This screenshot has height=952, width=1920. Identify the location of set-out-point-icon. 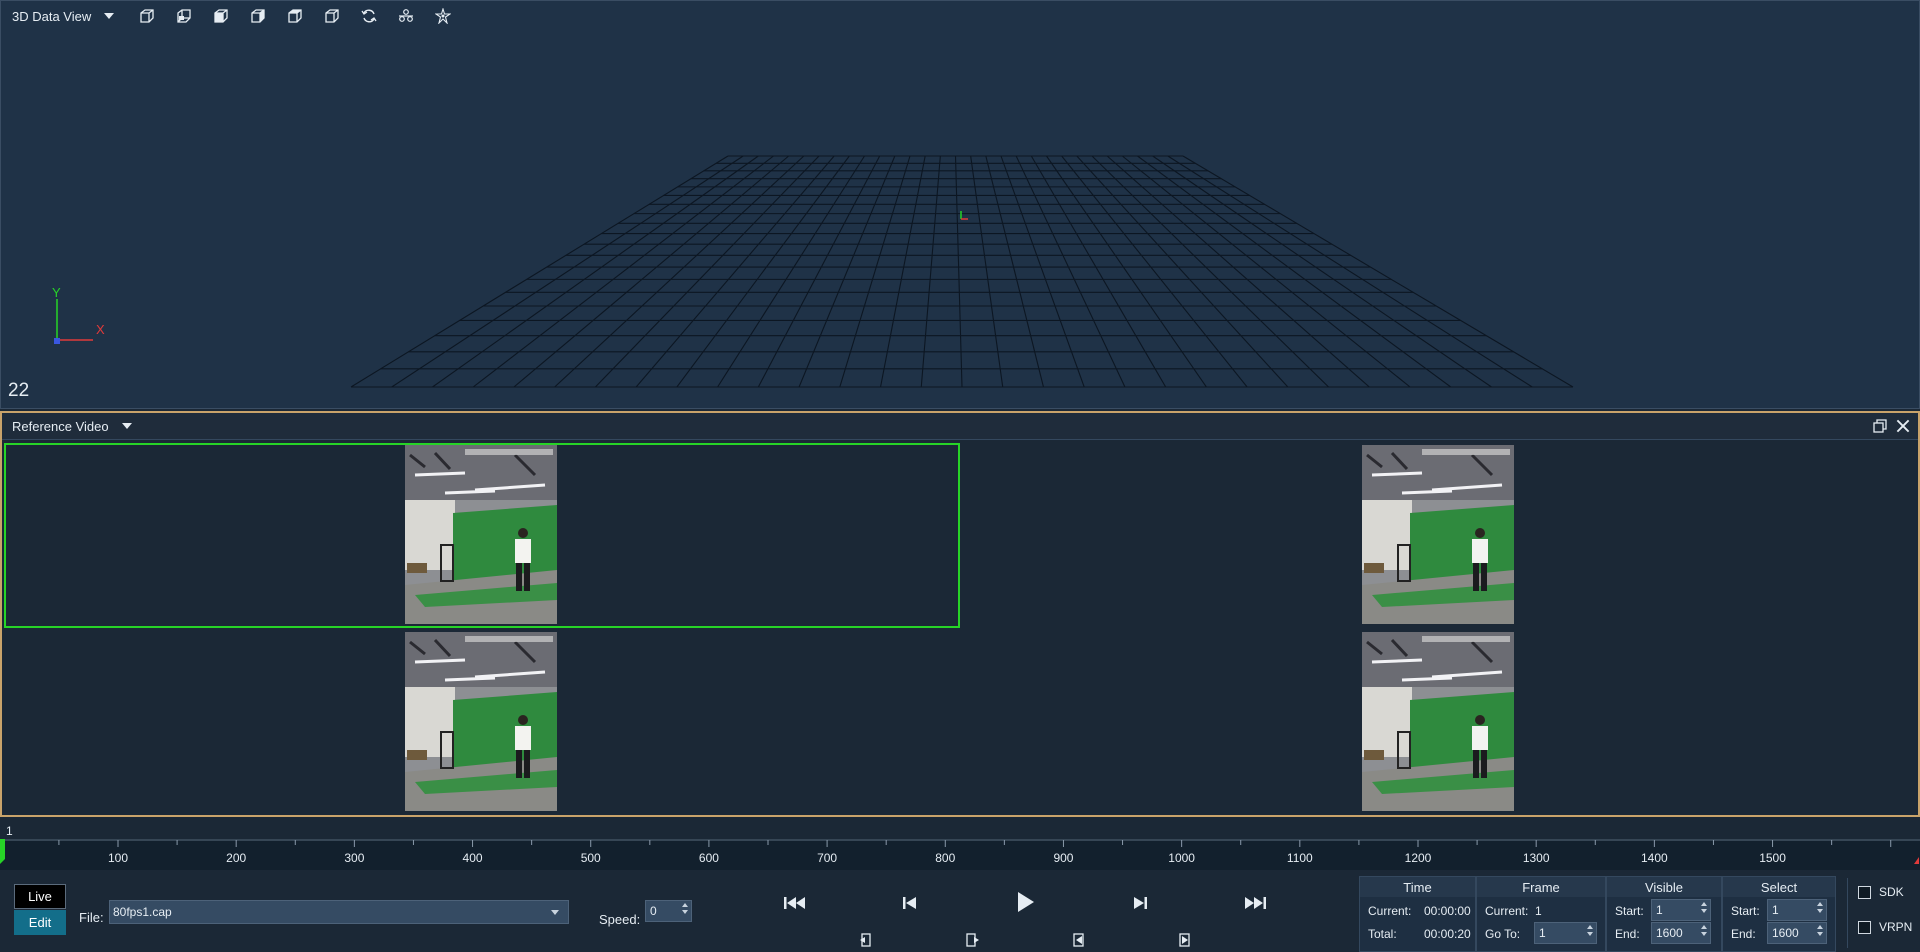
(972, 940).